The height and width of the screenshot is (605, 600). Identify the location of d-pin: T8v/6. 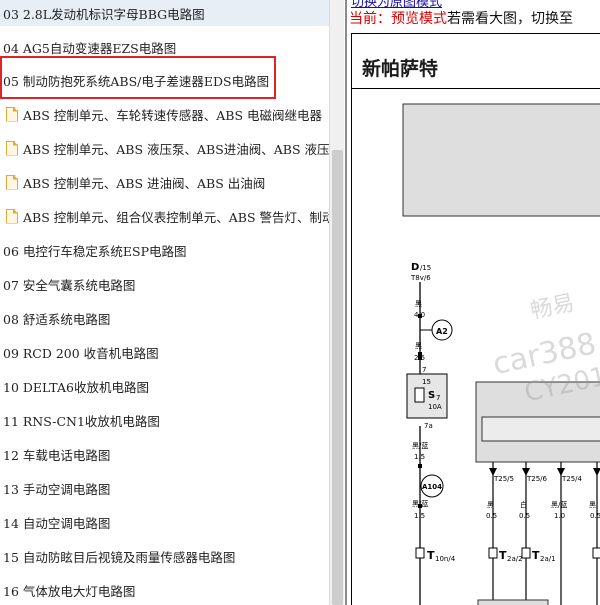
(420, 278).